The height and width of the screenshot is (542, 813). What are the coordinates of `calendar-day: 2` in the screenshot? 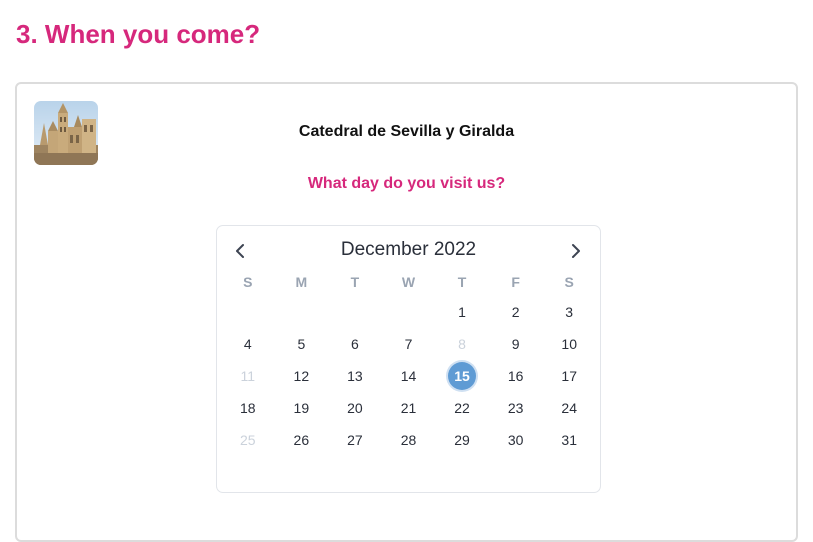 It's located at (516, 312).